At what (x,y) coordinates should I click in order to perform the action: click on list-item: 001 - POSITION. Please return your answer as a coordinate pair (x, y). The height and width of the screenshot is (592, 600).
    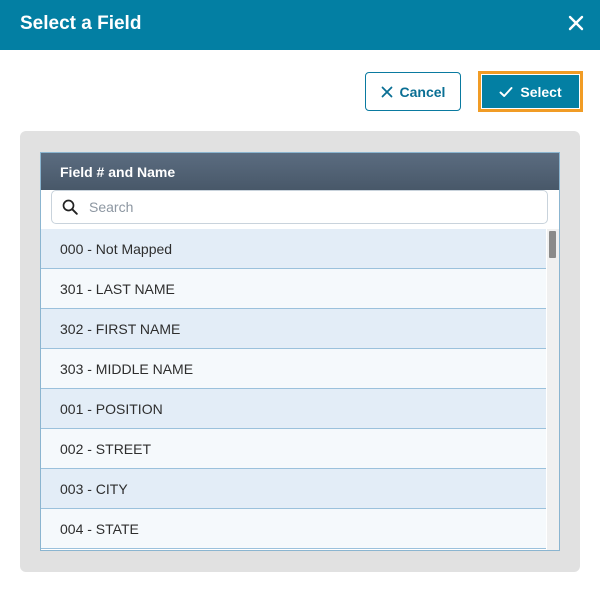
    Looking at the image, I should click on (293, 409).